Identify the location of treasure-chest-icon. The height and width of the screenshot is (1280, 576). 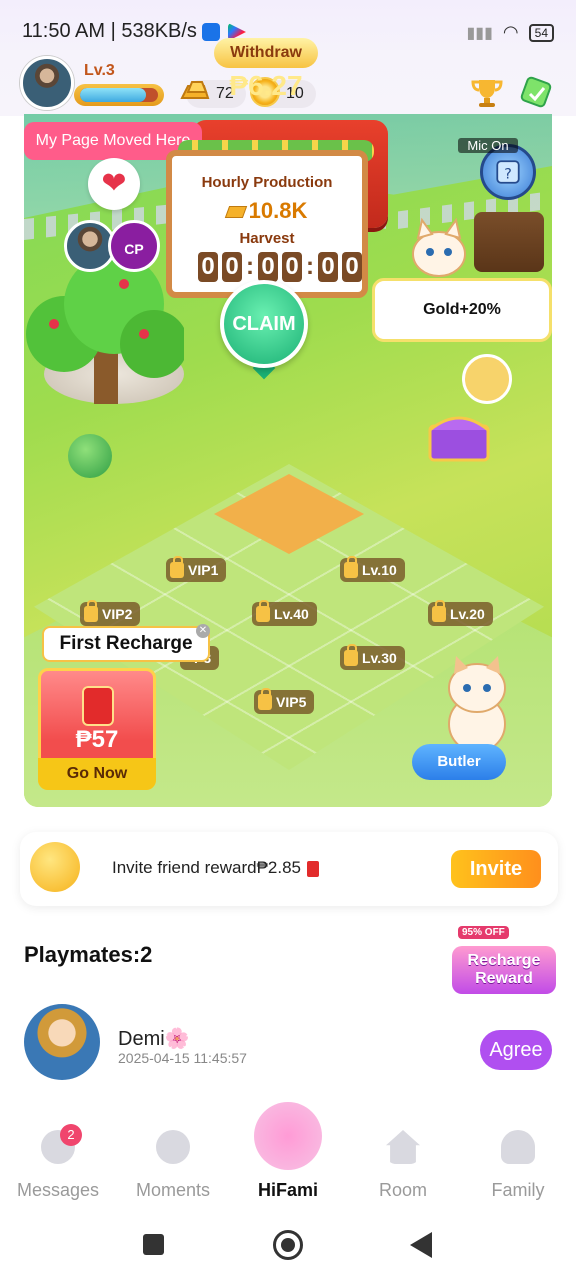
(459, 434).